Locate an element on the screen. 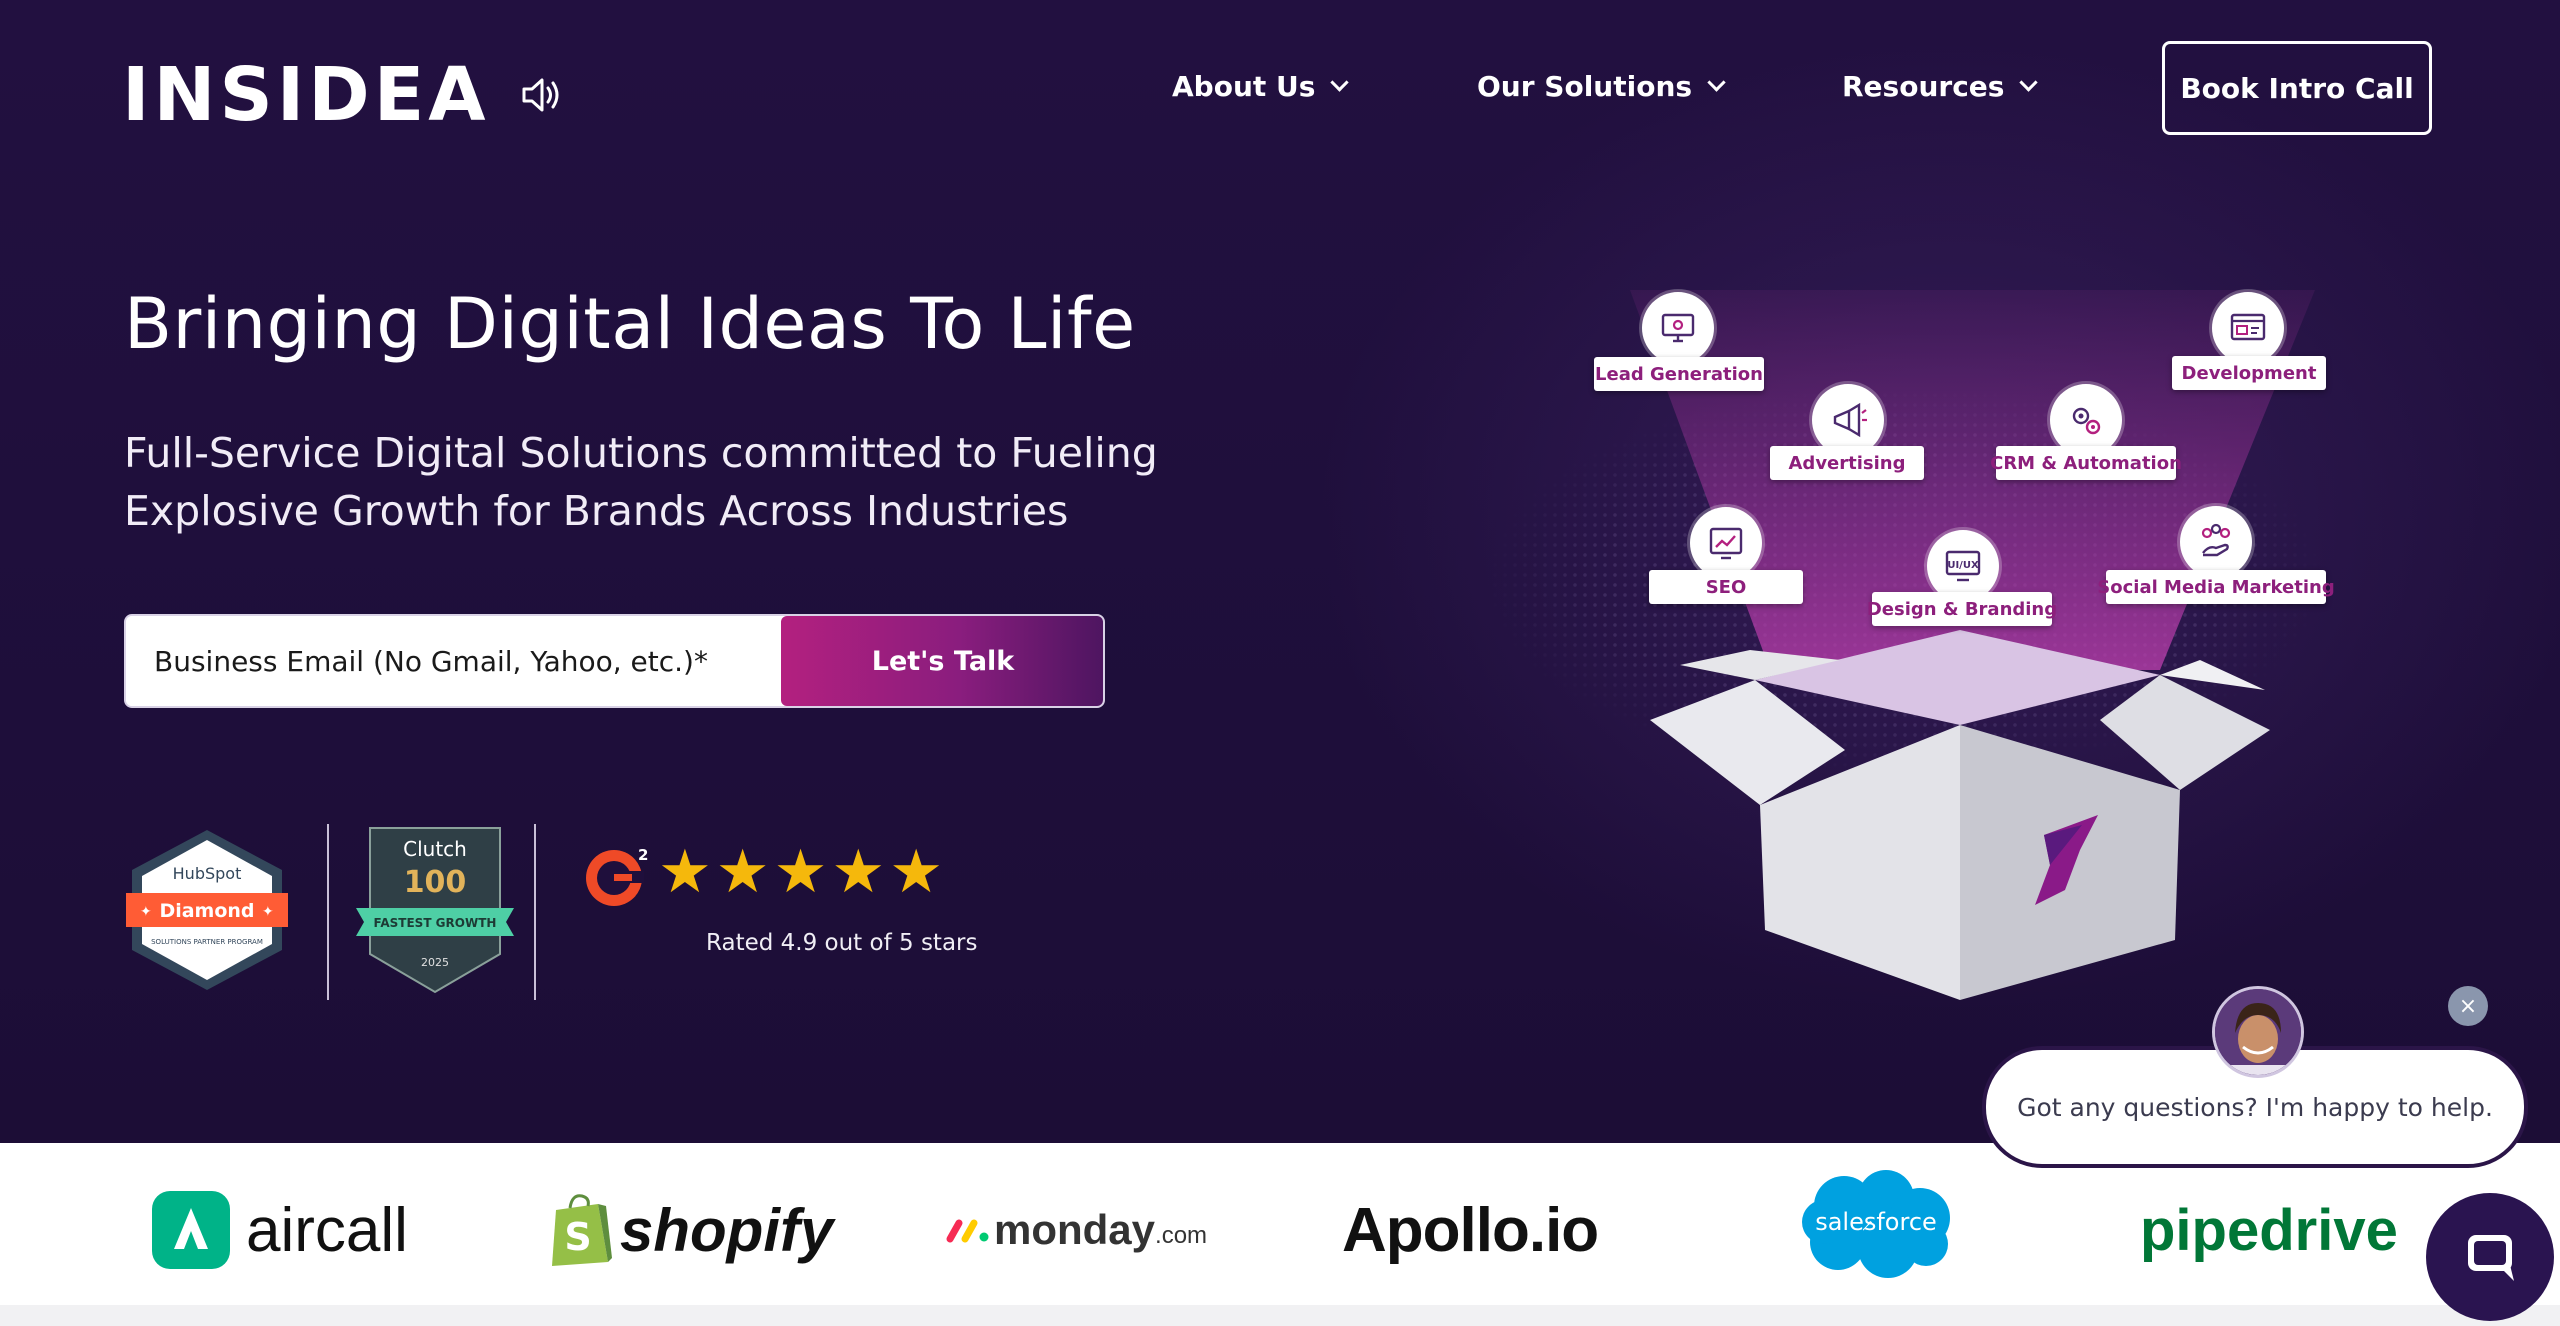 The width and height of the screenshot is (2560, 1326). agent-avatar is located at coordinates (2258, 1032).